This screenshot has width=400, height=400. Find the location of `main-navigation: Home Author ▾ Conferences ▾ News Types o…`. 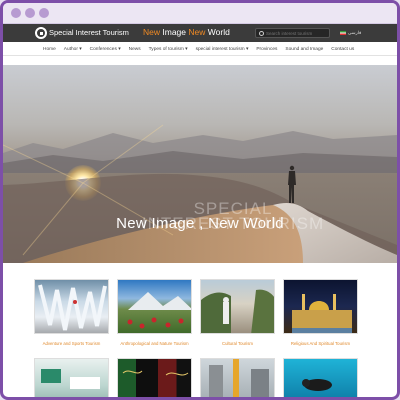

main-navigation: Home Author ▾ Conferences ▾ News Types o… is located at coordinates (200, 49).